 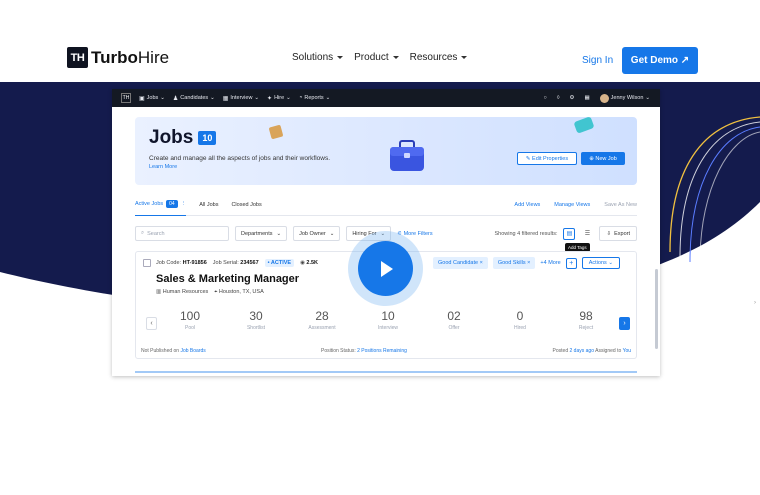 I want to click on app-nav-reports: ◔ Reports ⌄, so click(x=315, y=98).